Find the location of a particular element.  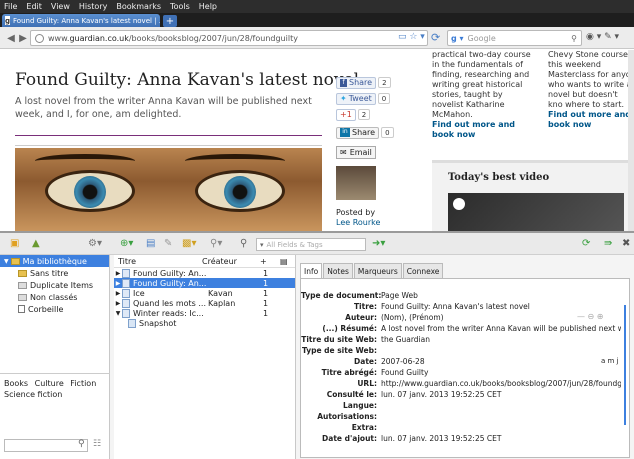

page-scrollbar is located at coordinates (631, 140).